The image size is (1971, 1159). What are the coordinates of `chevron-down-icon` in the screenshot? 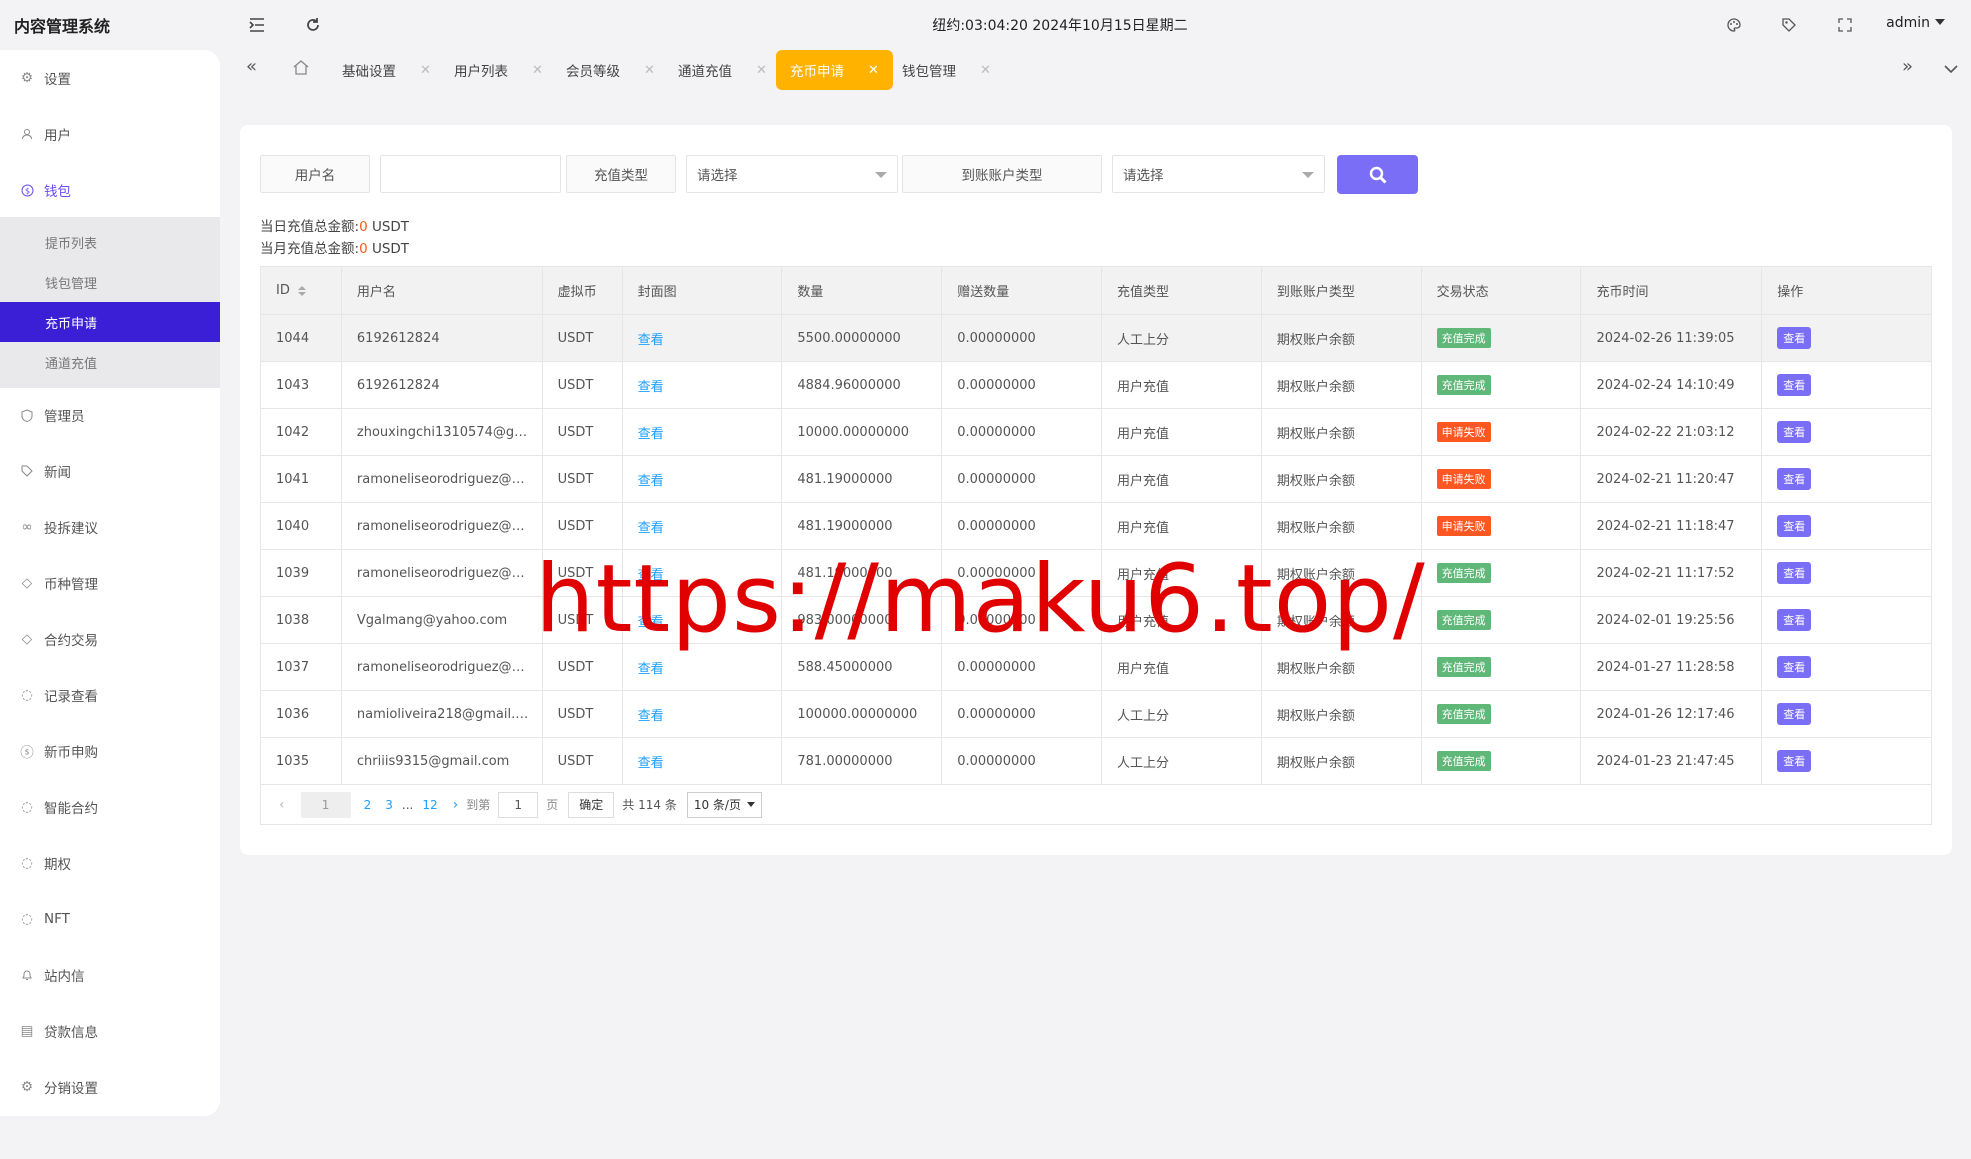 It's located at (750, 804).